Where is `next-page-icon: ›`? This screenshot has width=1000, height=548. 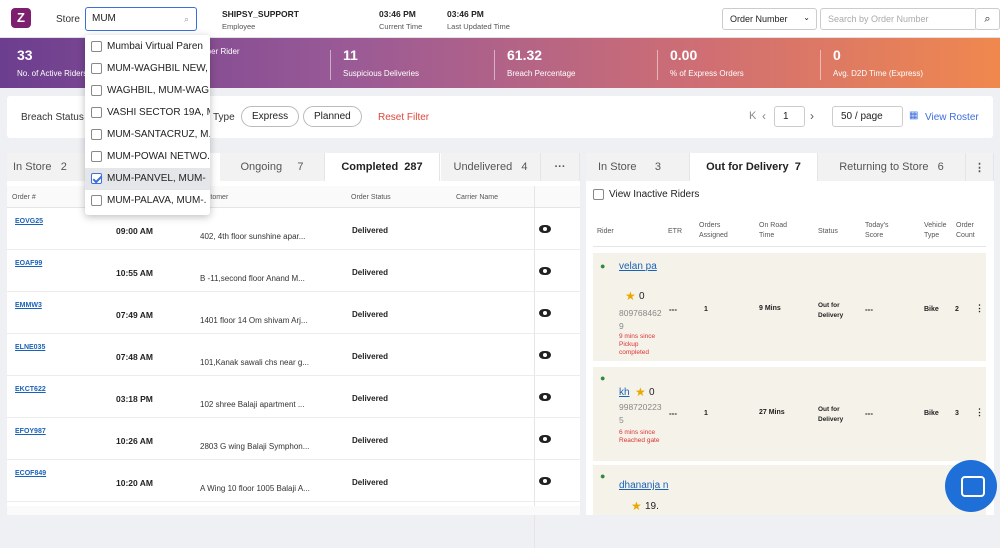 next-page-icon: › is located at coordinates (812, 116).